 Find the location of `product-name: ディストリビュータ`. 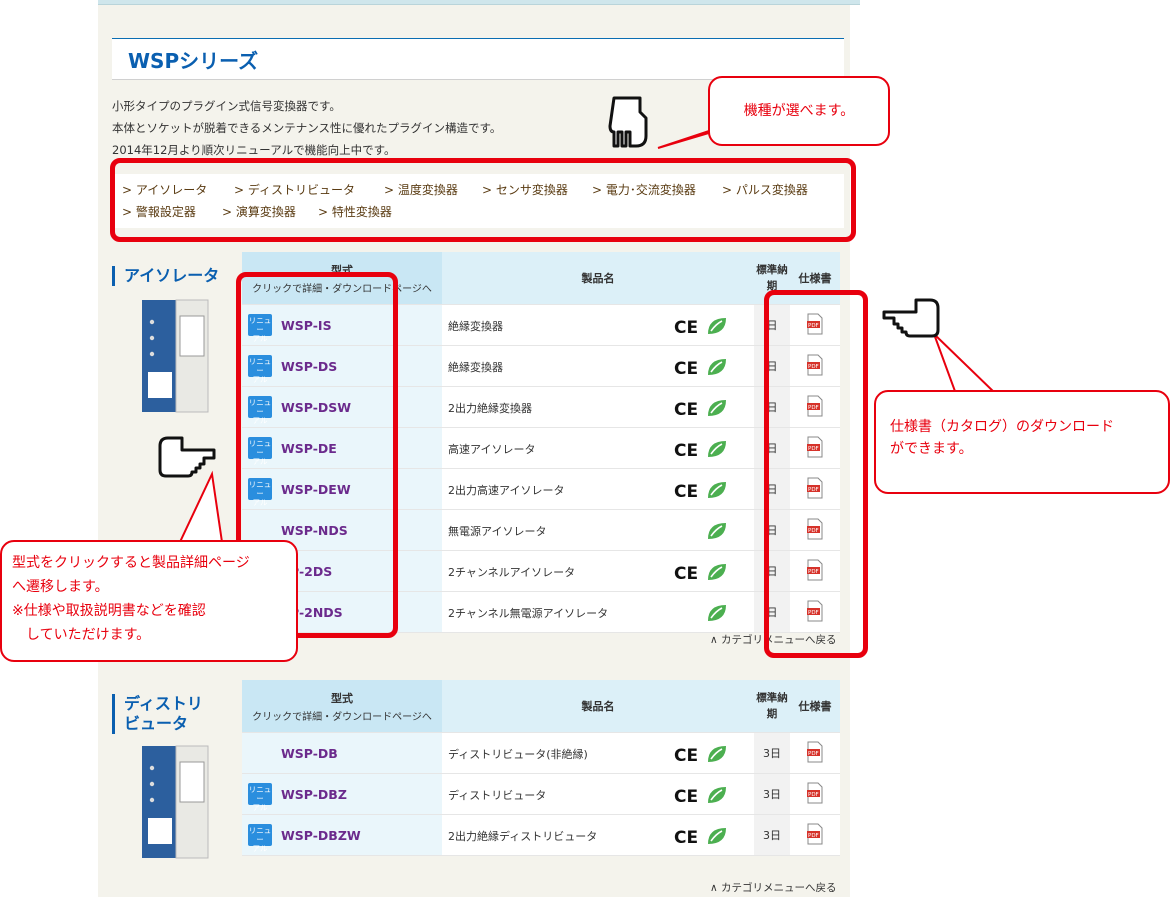

product-name: ディストリビュータ is located at coordinates (497, 795).